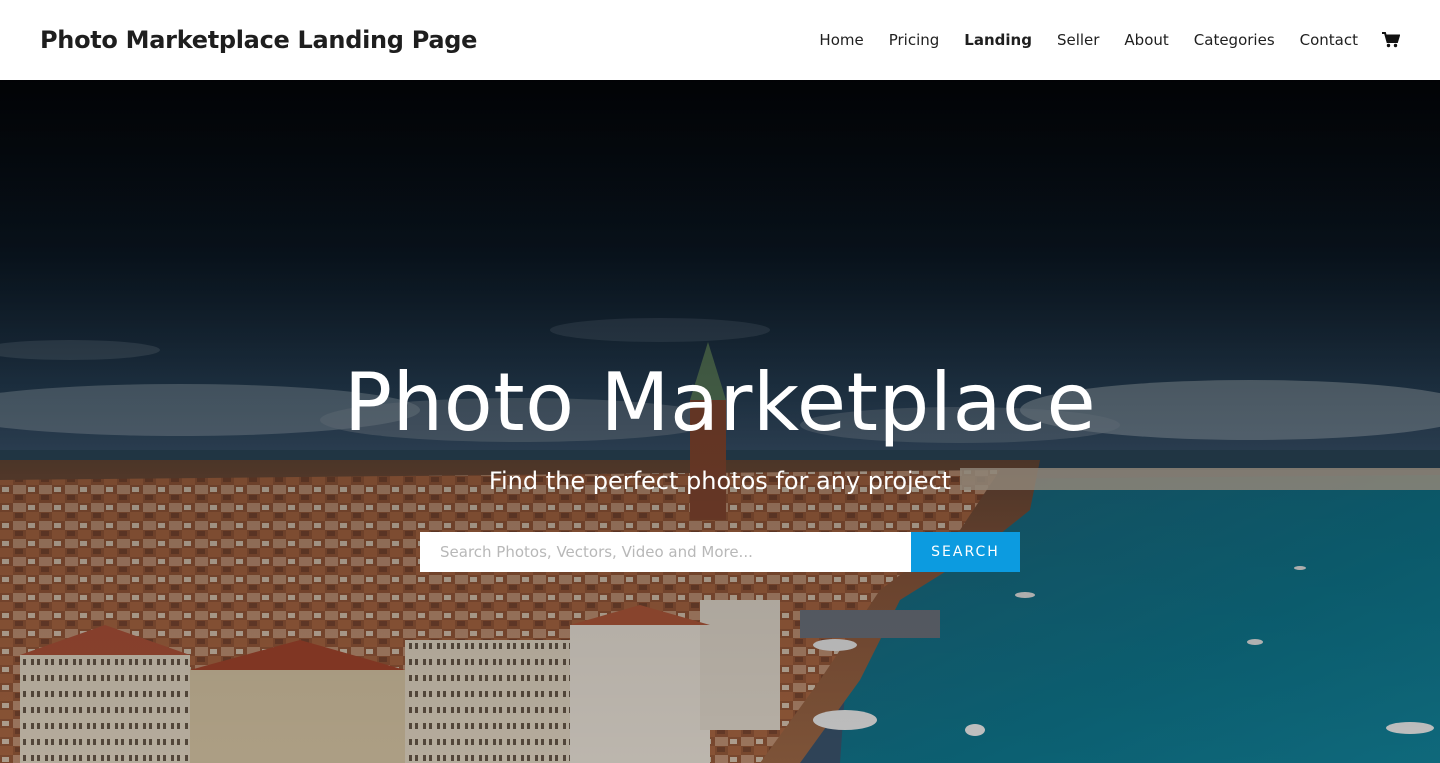 This screenshot has height=763, width=1440. What do you see at coordinates (1329, 40) in the screenshot?
I see `nav-item-contact: Contact` at bounding box center [1329, 40].